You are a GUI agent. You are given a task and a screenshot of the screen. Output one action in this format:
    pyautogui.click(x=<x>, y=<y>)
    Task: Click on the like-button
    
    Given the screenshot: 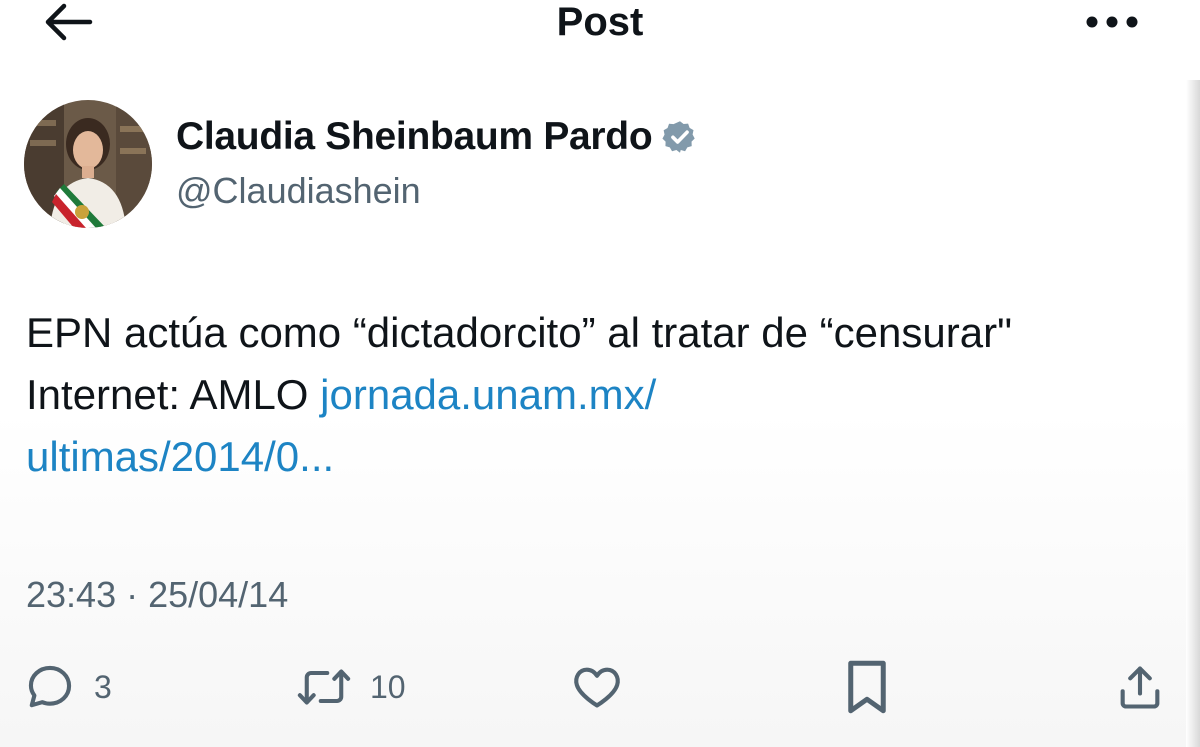 What is the action you would take?
    pyautogui.click(x=597, y=687)
    